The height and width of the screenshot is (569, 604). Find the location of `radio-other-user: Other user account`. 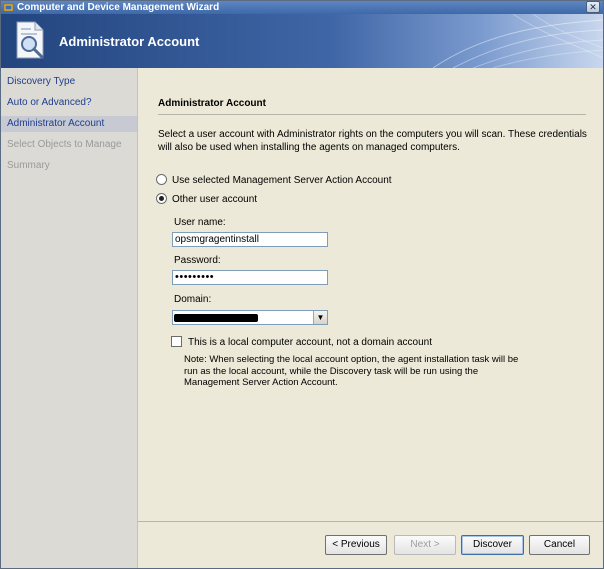

radio-other-user: Other user account is located at coordinates (207, 199).